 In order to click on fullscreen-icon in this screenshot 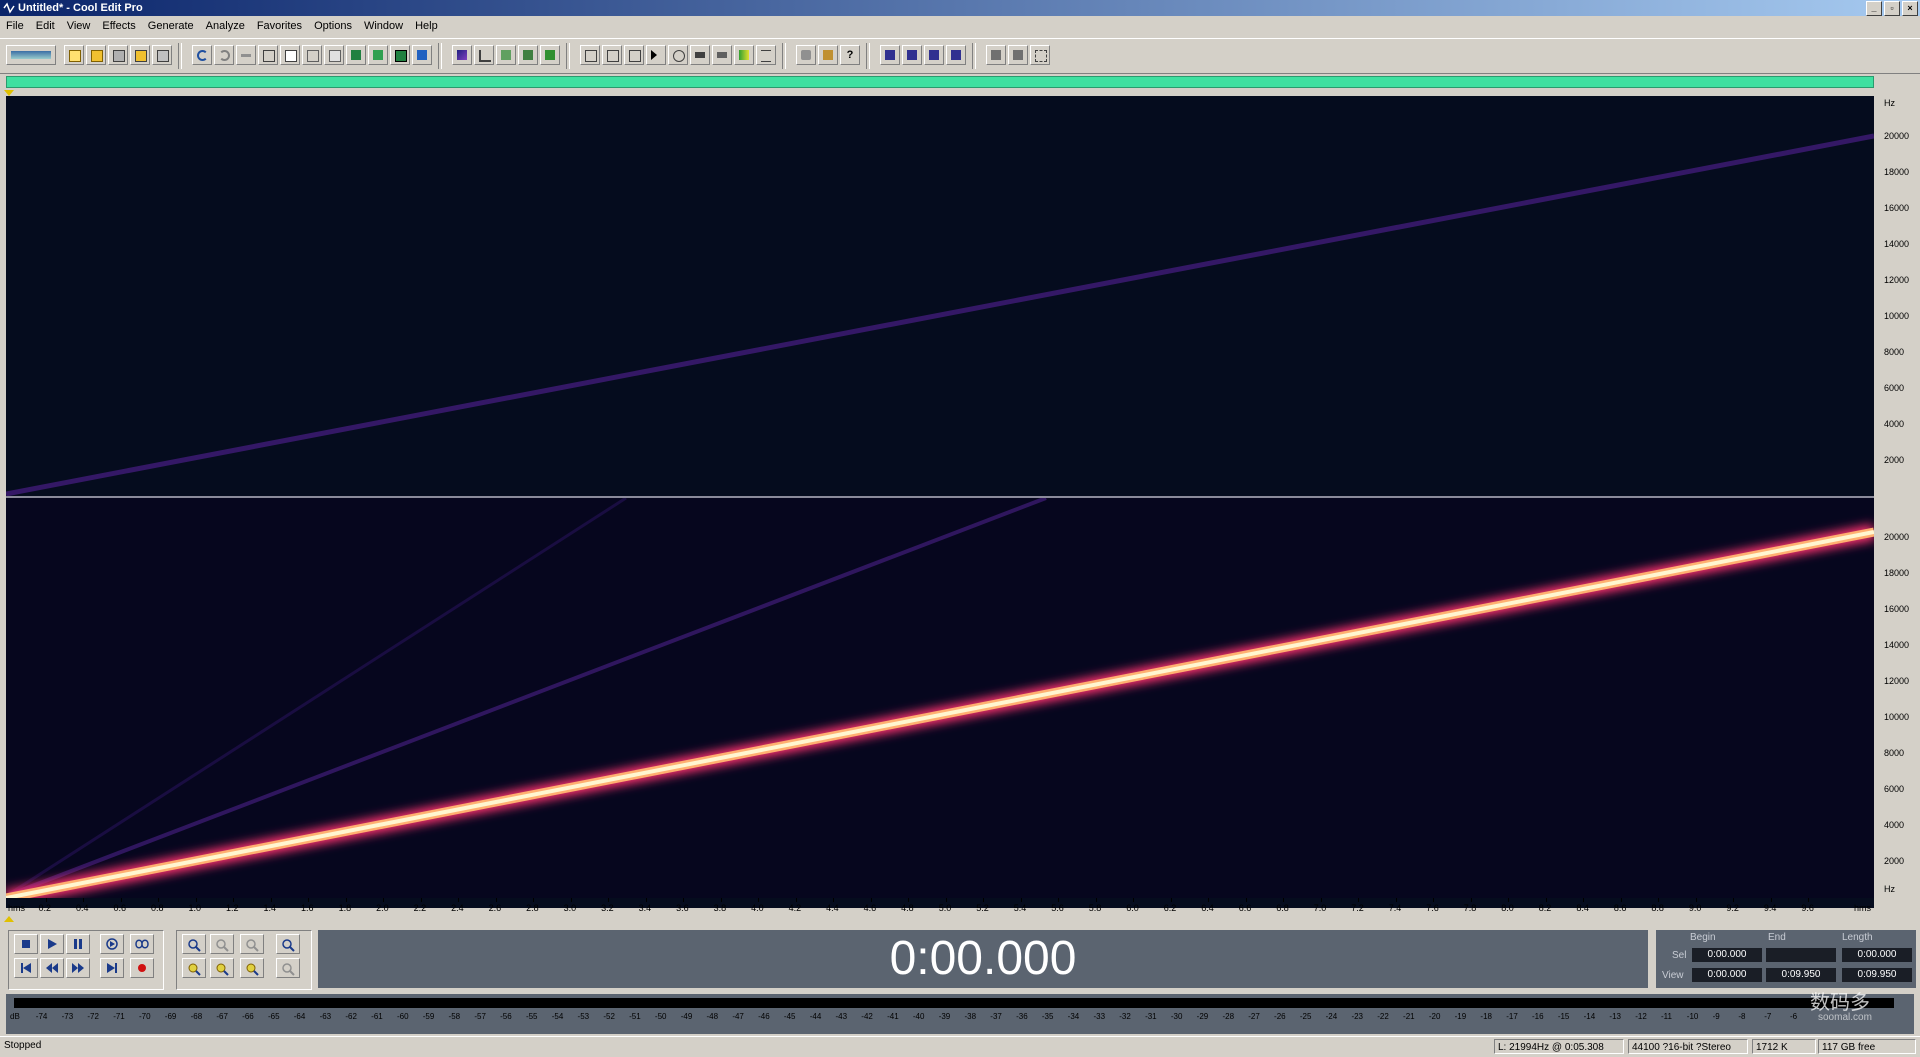, I will do `click(1040, 55)`.